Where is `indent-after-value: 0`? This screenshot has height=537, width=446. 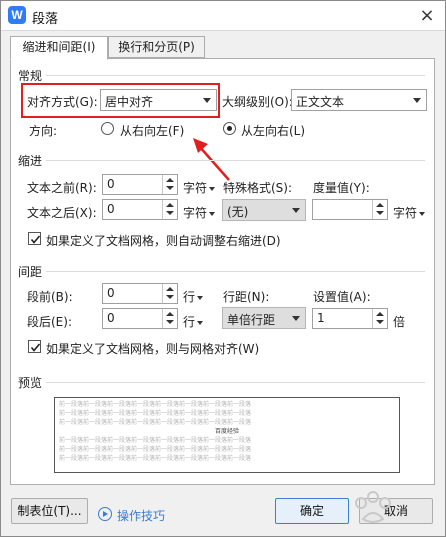 indent-after-value: 0 is located at coordinates (111, 209).